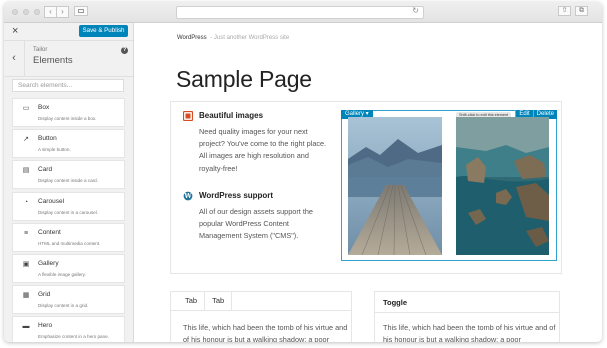 Image resolution: width=607 pixels, height=348 pixels. I want to click on history-nav: ‹ ›, so click(56, 12).